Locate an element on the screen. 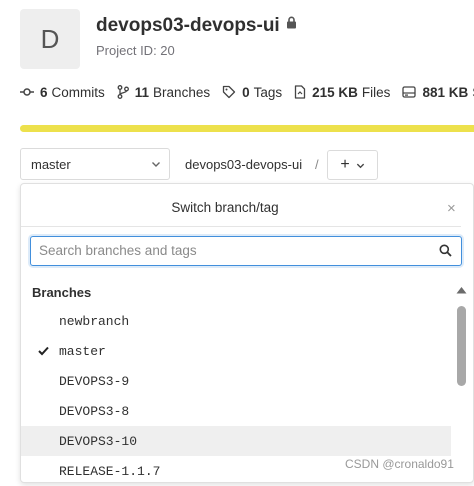 The height and width of the screenshot is (486, 474). scroll-up-arrow-icon is located at coordinates (461, 290).